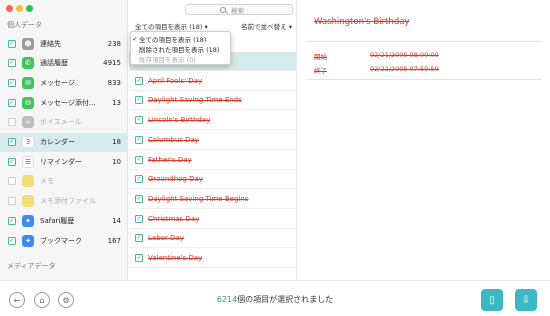  I want to click on list-item: ✓ Labor Day, so click(212, 239).